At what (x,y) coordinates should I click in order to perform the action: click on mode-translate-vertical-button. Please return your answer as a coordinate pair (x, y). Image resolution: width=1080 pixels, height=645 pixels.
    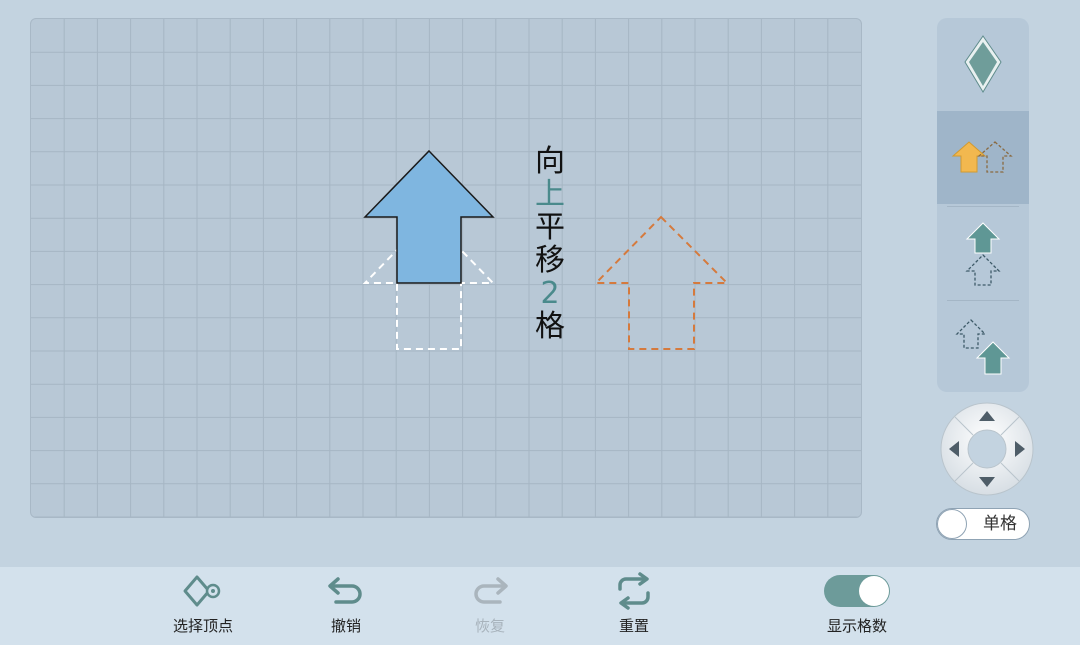
    Looking at the image, I should click on (983, 253).